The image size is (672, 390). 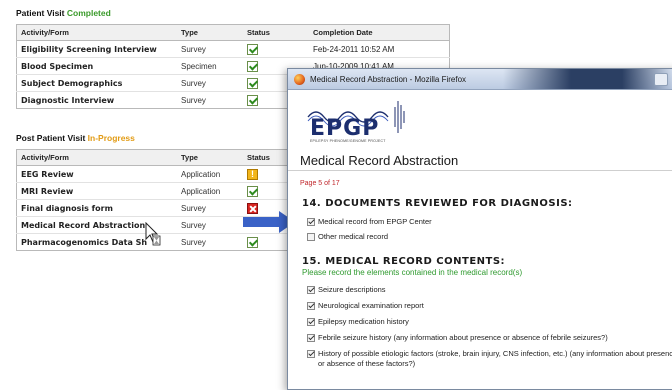 I want to click on activity-name: EEG Review, so click(x=96, y=174).